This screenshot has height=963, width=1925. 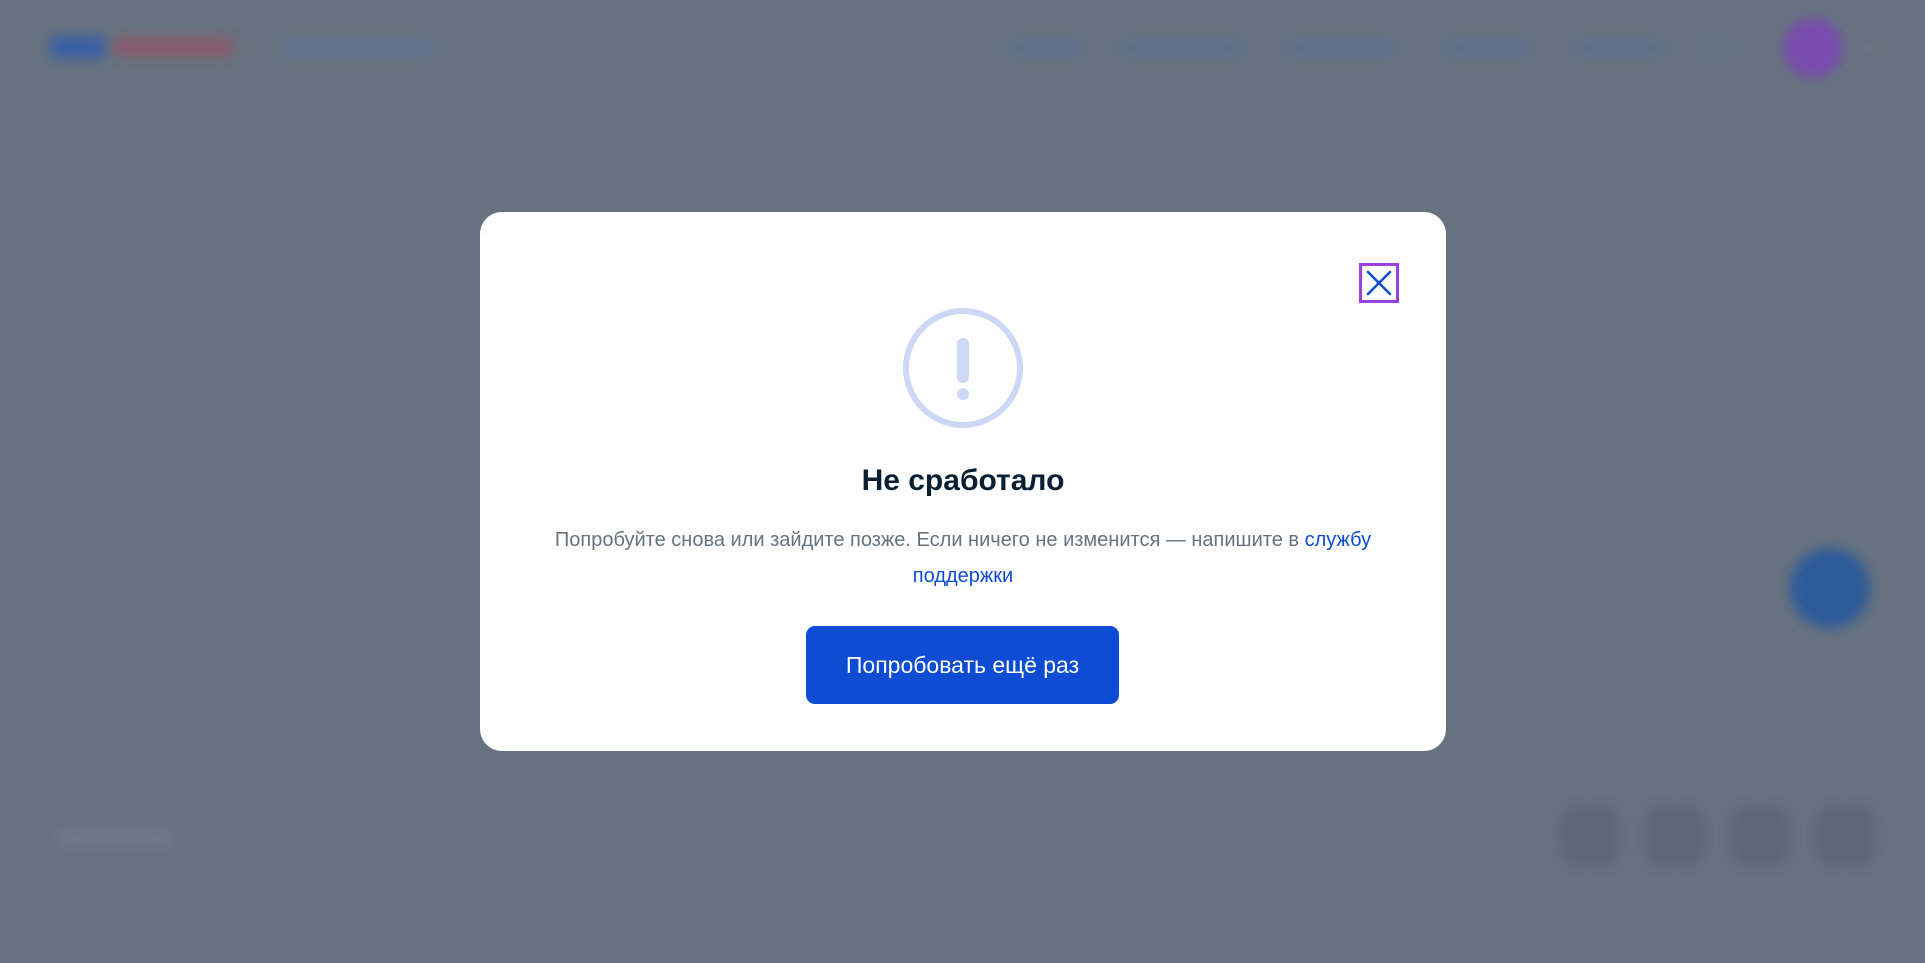 I want to click on exclamation-circle-icon, so click(x=963, y=368).